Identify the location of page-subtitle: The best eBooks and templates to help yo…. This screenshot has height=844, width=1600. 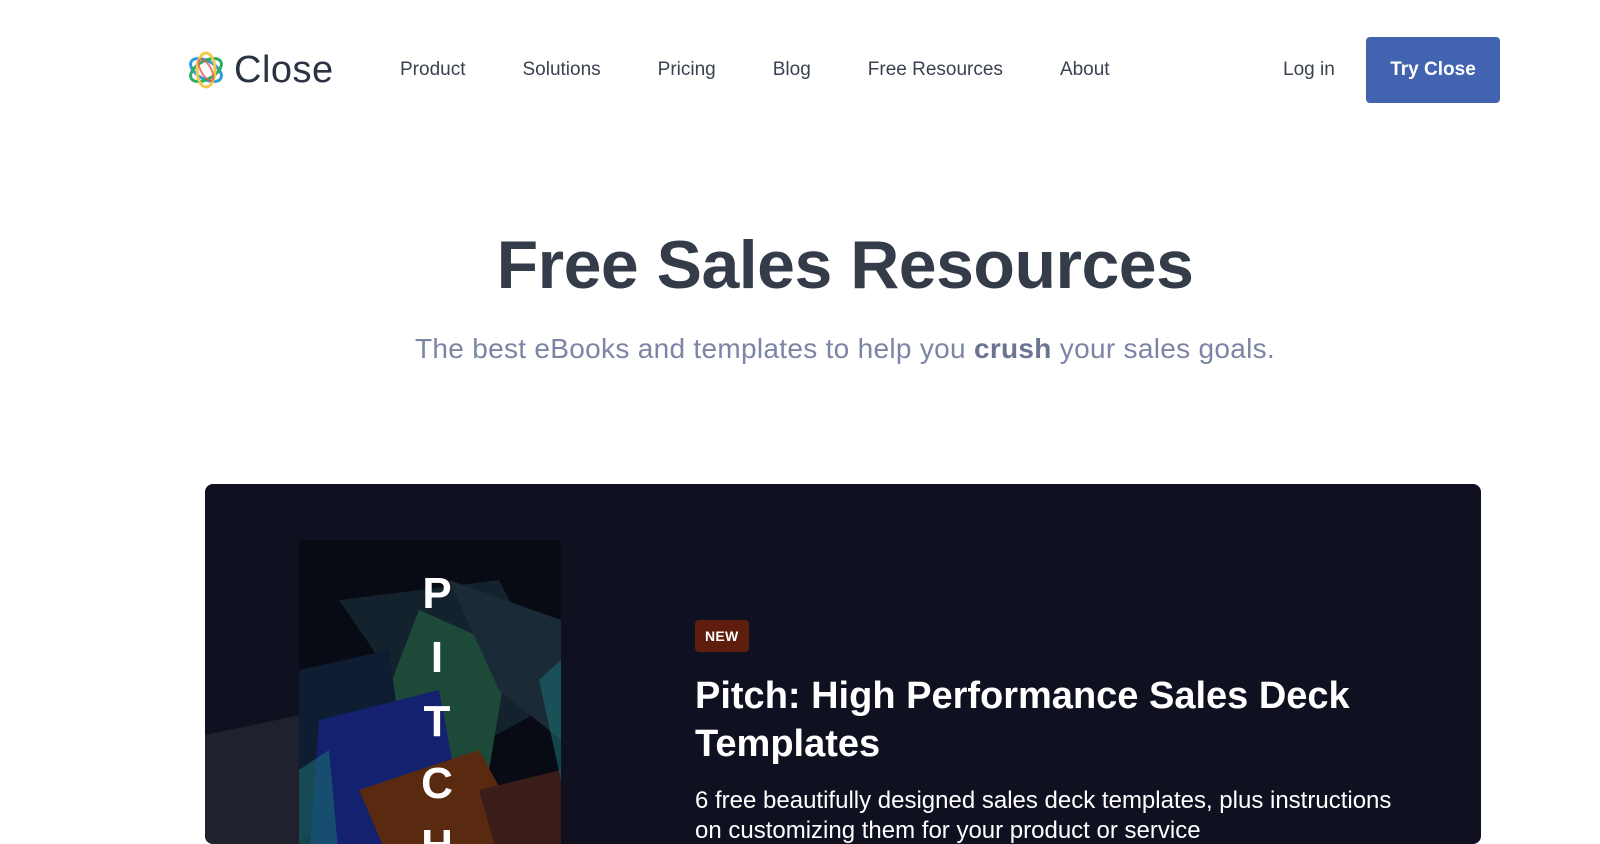
(800, 349).